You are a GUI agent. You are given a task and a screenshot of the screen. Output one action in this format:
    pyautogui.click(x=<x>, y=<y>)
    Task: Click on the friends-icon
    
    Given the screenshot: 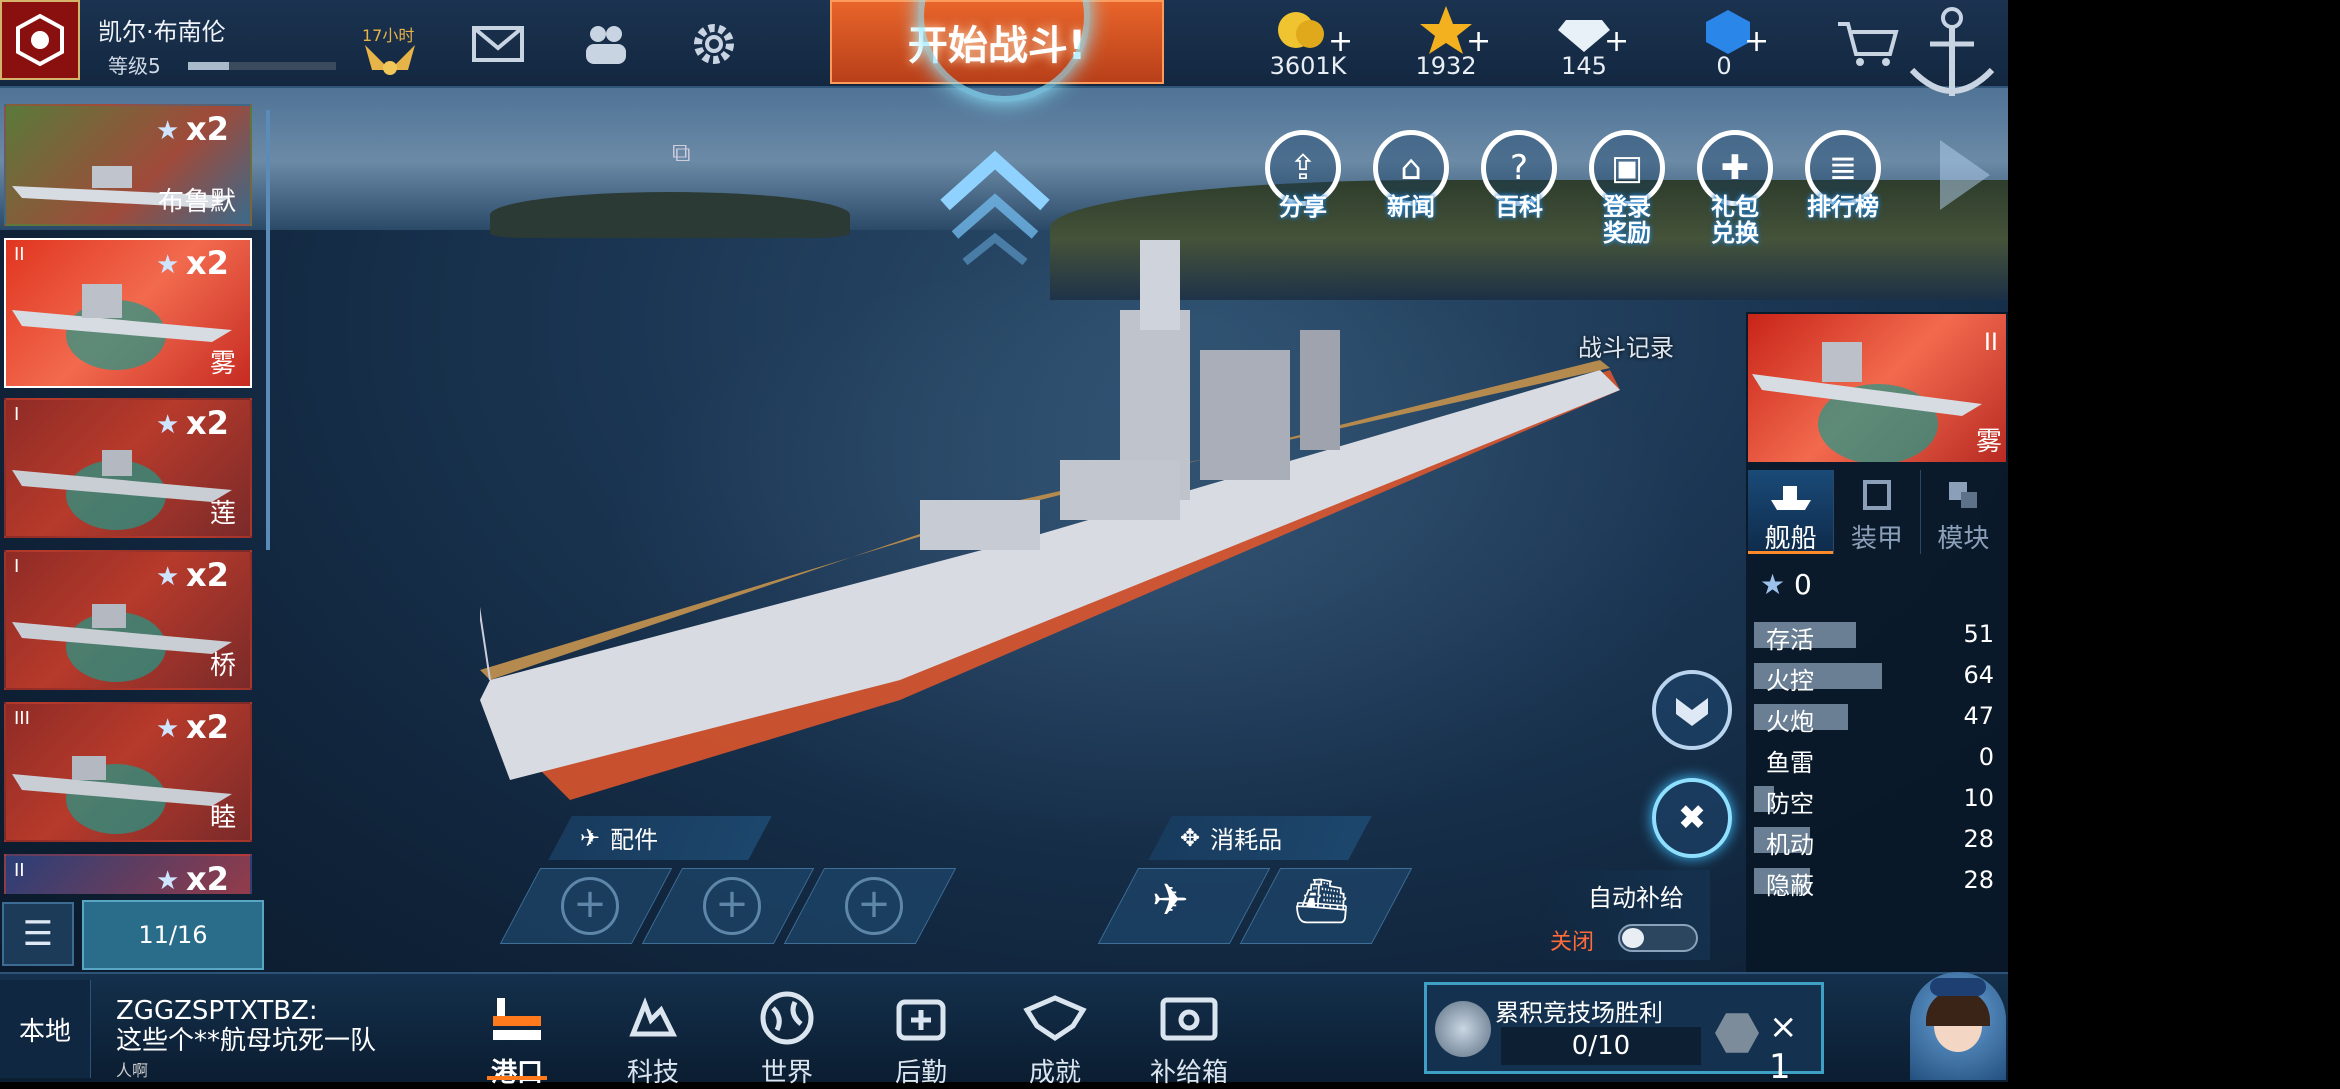 What is the action you would take?
    pyautogui.click(x=606, y=44)
    